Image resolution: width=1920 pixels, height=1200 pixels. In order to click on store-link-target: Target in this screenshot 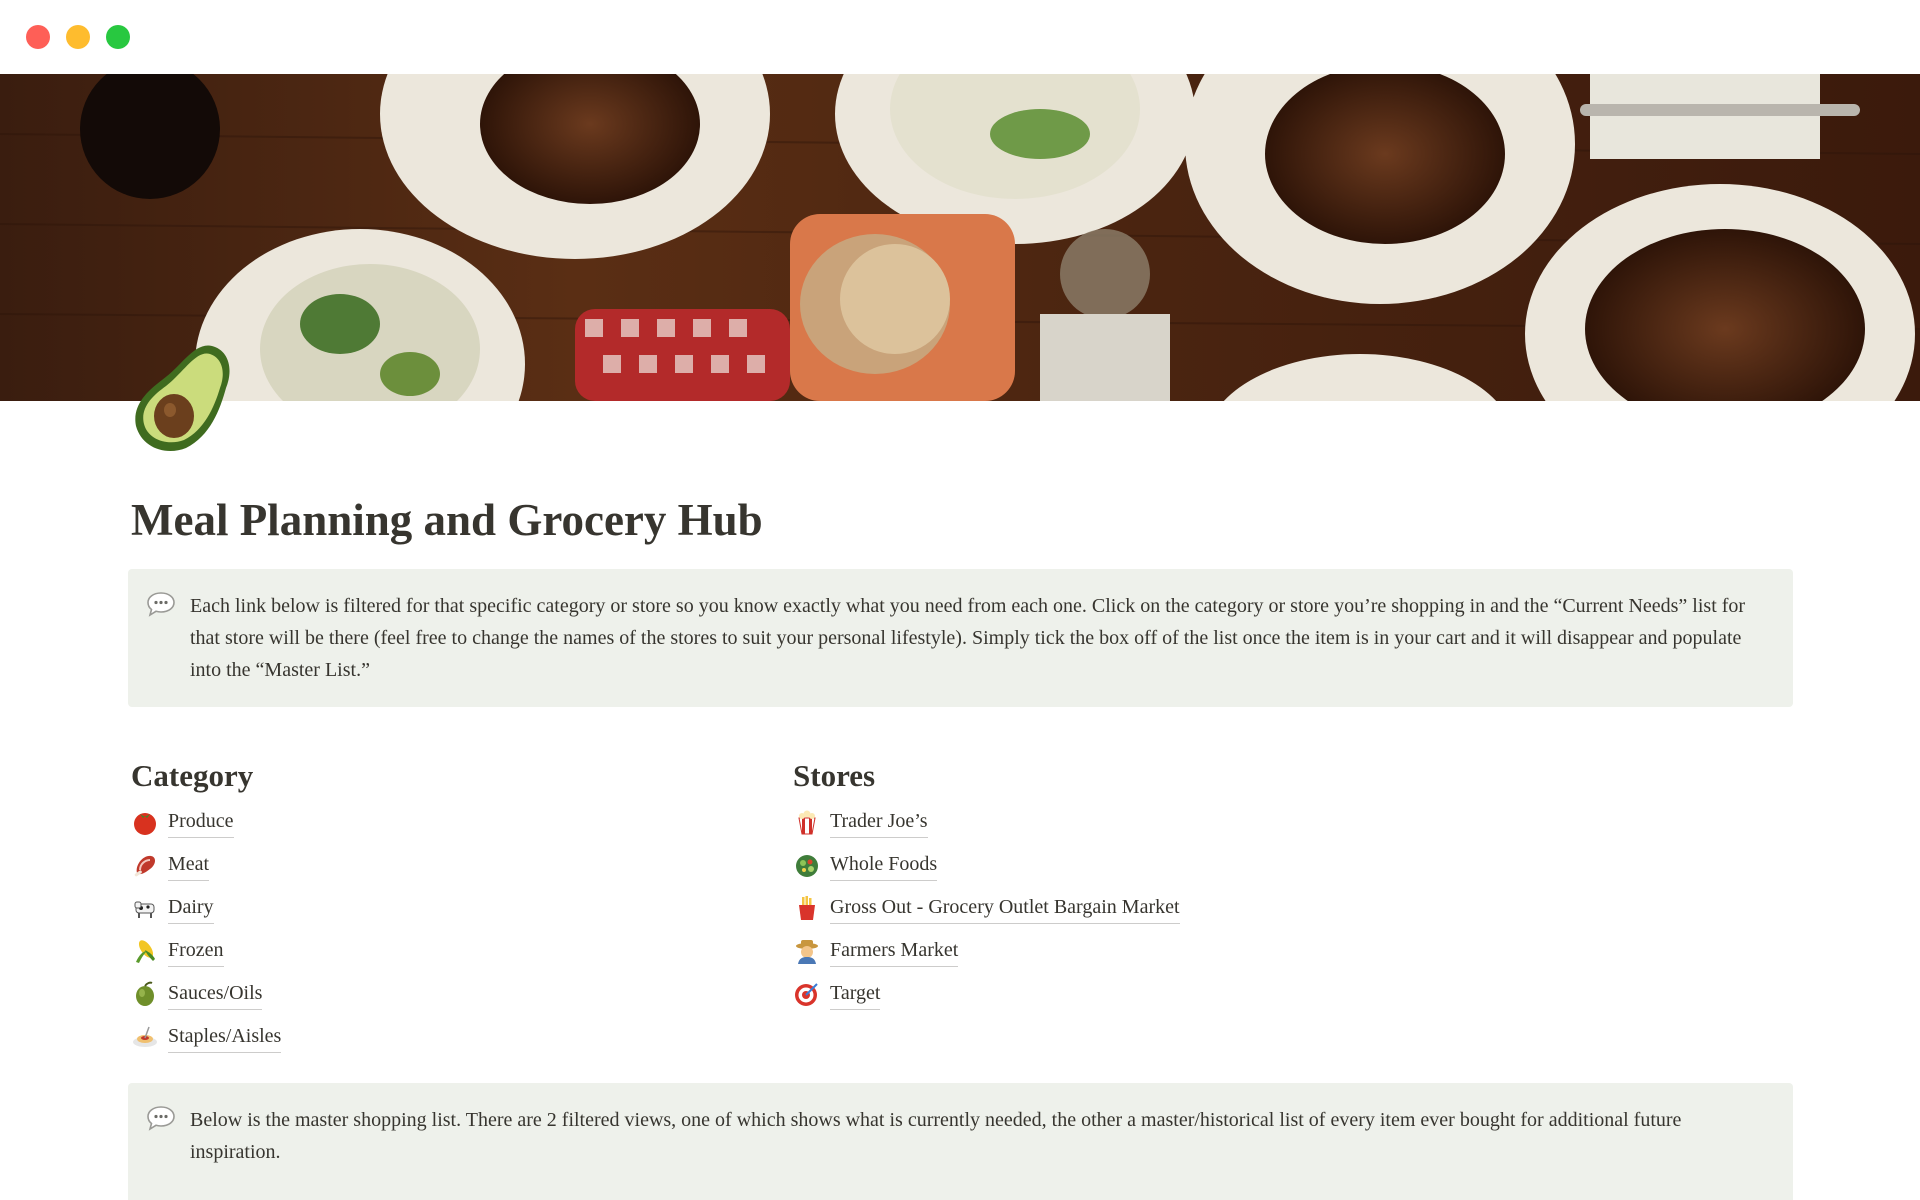, I will do `click(986, 1000)`.